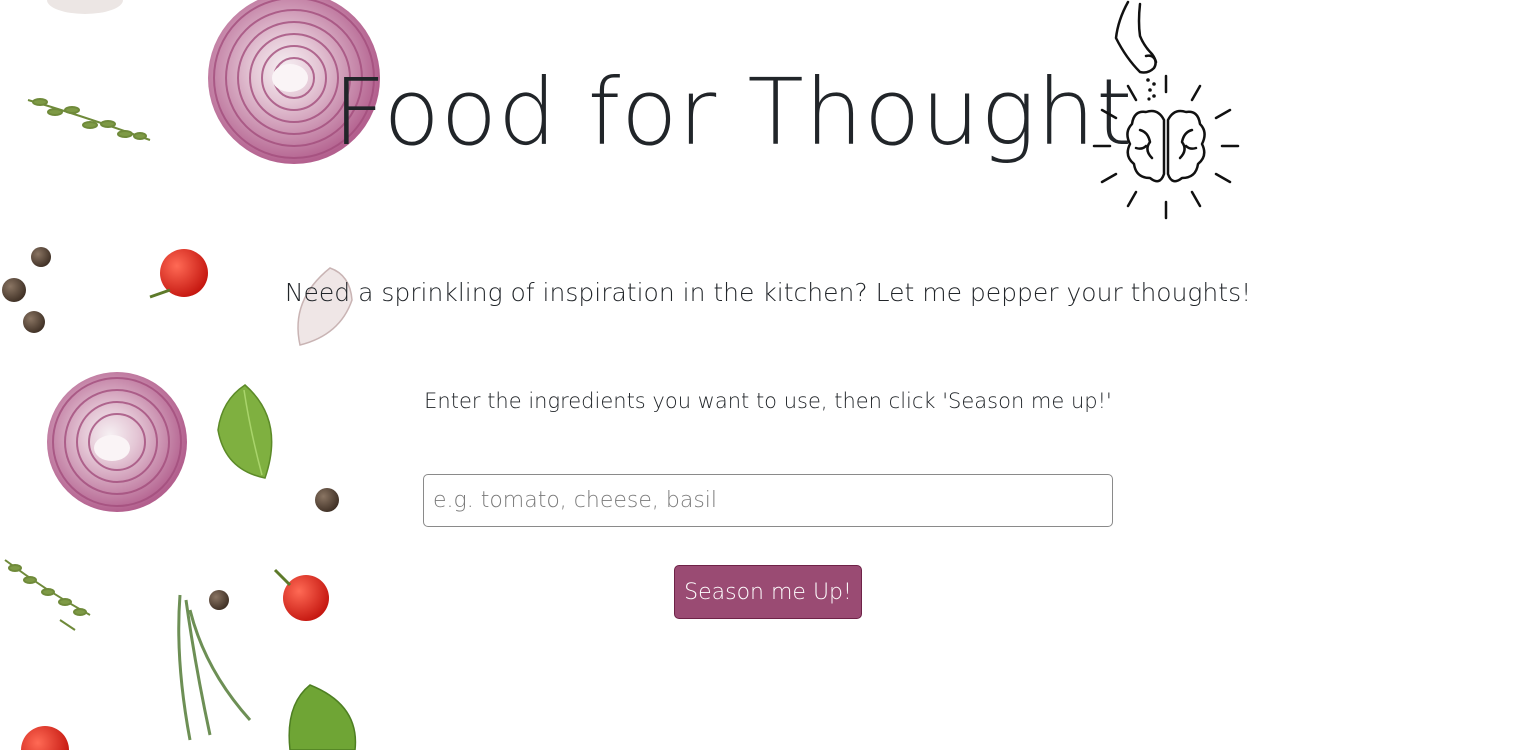  Describe the element at coordinates (47, 595) in the screenshot. I see `thyme-sprig-icon` at that location.